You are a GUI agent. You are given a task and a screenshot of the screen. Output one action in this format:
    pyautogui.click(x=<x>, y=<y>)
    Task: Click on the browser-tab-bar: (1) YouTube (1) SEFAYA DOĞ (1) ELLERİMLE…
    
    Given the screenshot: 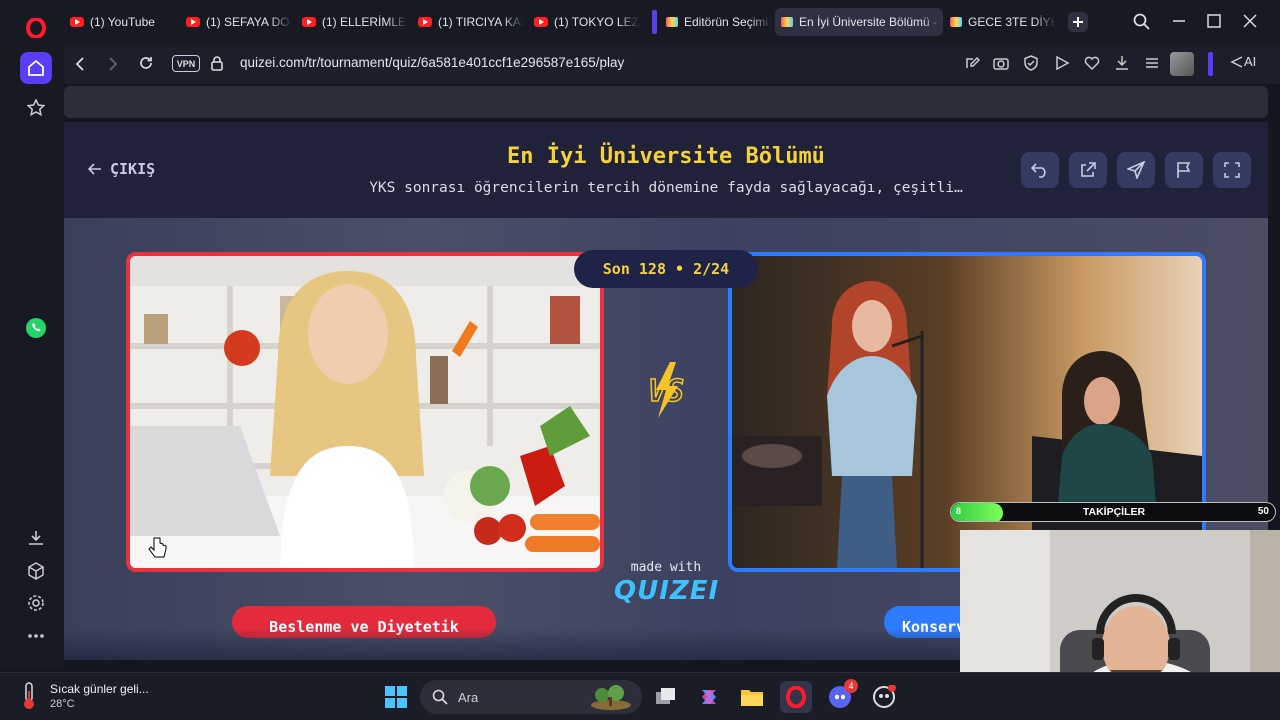 What is the action you would take?
    pyautogui.click(x=640, y=22)
    